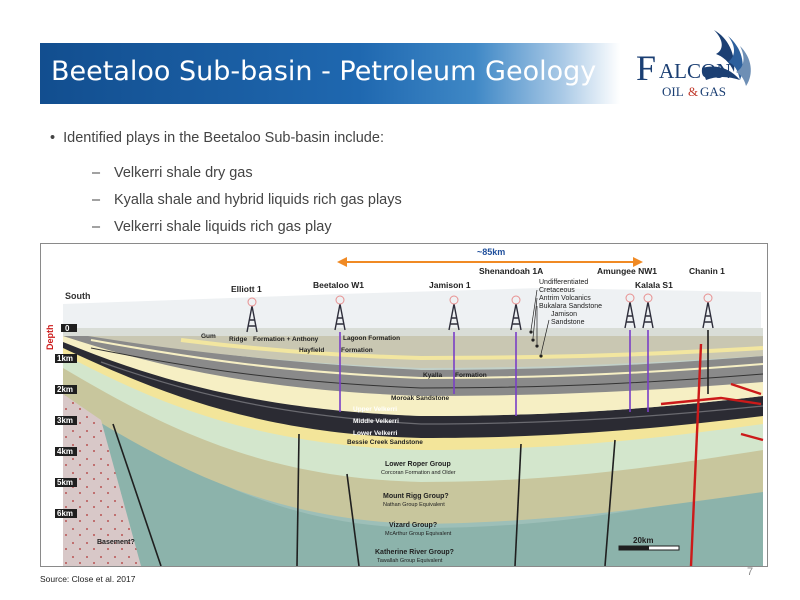  I want to click on formation-label: Gum, so click(208, 336).